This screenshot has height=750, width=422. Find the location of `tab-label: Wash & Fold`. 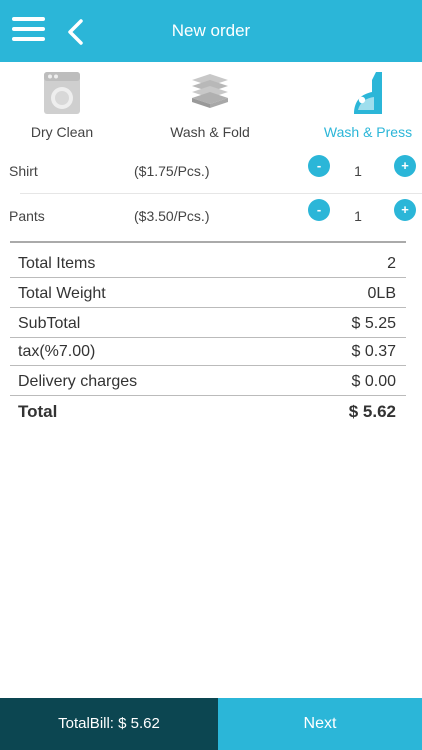

tab-label: Wash & Fold is located at coordinates (210, 132).